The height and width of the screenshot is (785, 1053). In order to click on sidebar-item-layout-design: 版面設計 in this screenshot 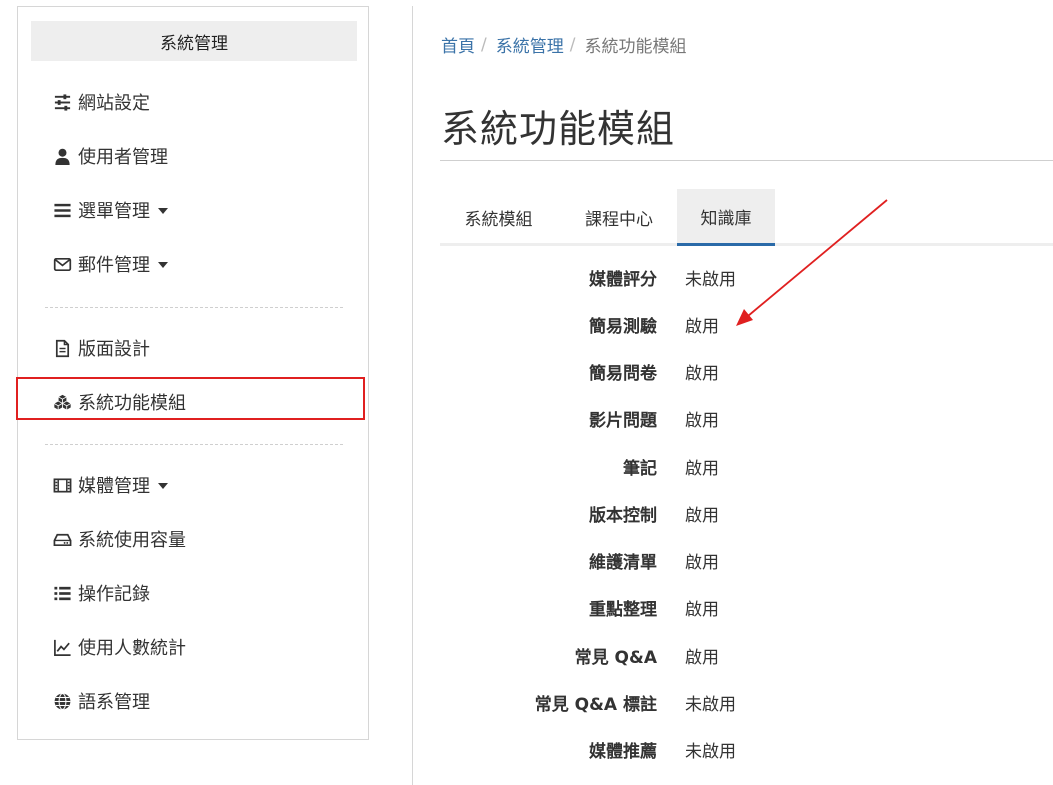, I will do `click(101, 348)`.